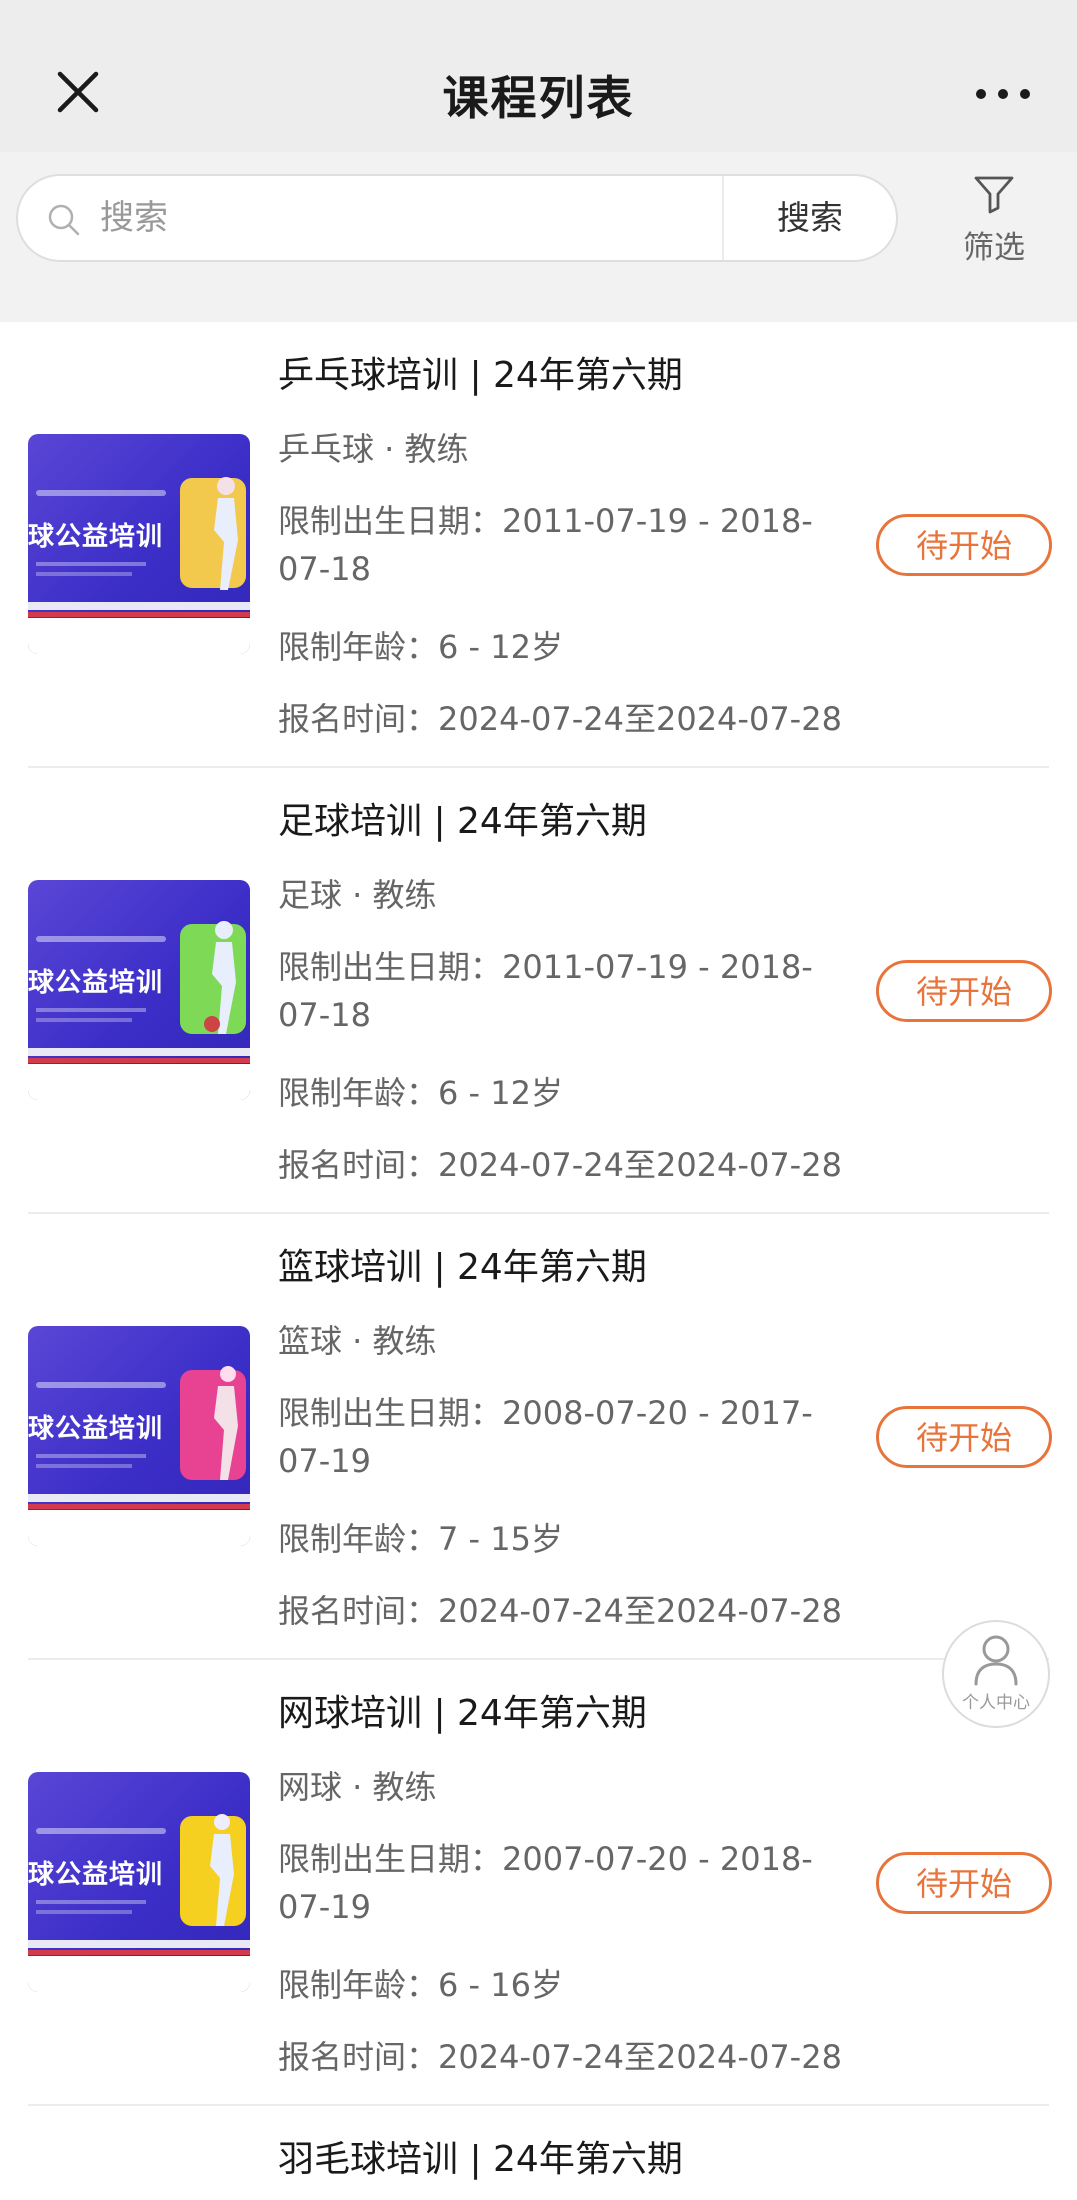 The image size is (1077, 2200). Describe the element at coordinates (538, 98) in the screenshot. I see `page-title: 课程列表` at that location.